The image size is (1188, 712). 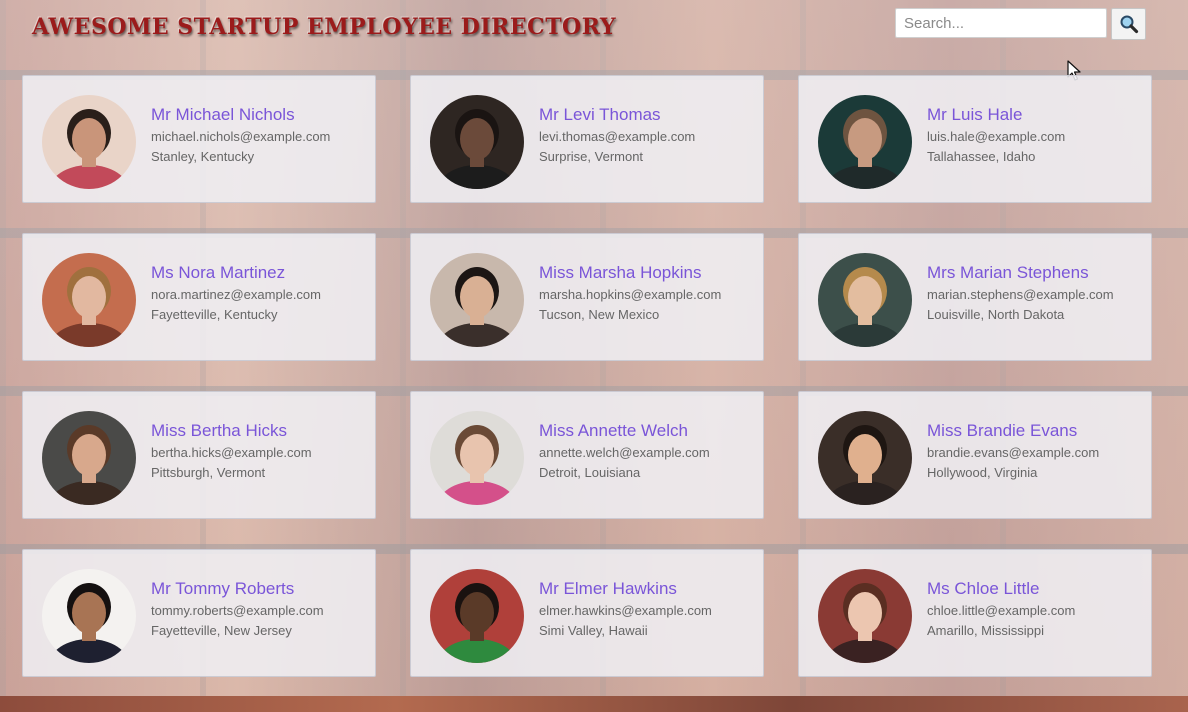 What do you see at coordinates (1020, 294) in the screenshot?
I see `employee-email: marian.stephens@example.com` at bounding box center [1020, 294].